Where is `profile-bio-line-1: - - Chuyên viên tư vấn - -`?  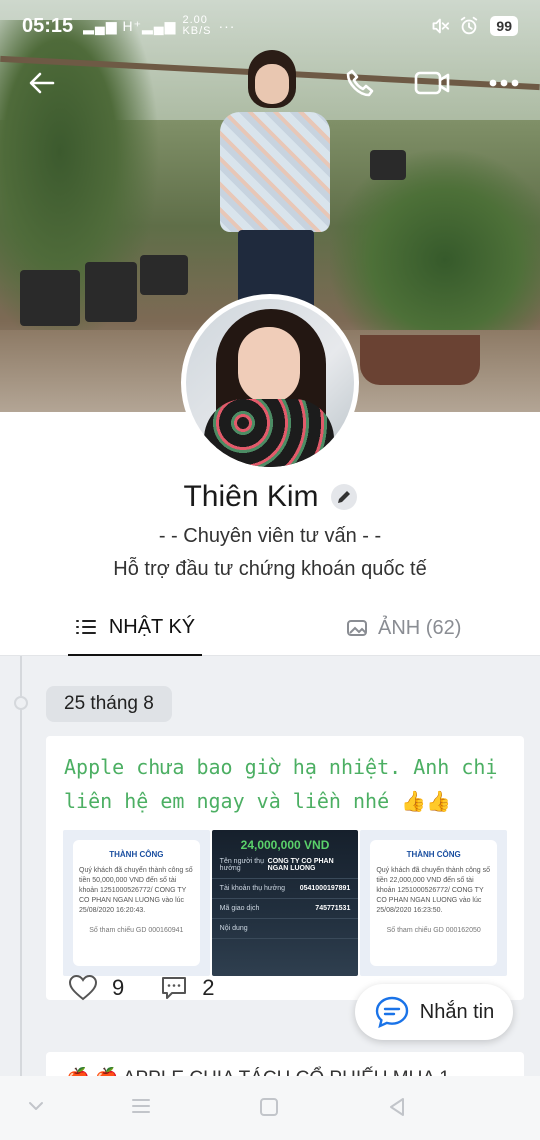 profile-bio-line-1: - - Chuyên viên tư vấn - - is located at coordinates (270, 536).